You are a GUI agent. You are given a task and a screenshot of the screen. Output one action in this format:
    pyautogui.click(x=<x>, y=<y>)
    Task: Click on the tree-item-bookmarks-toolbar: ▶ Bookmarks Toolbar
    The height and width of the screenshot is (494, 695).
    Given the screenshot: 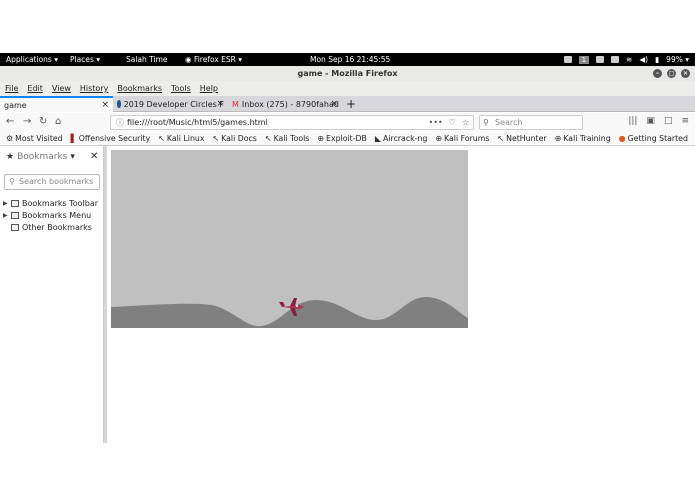 What is the action you would take?
    pyautogui.click(x=50, y=203)
    